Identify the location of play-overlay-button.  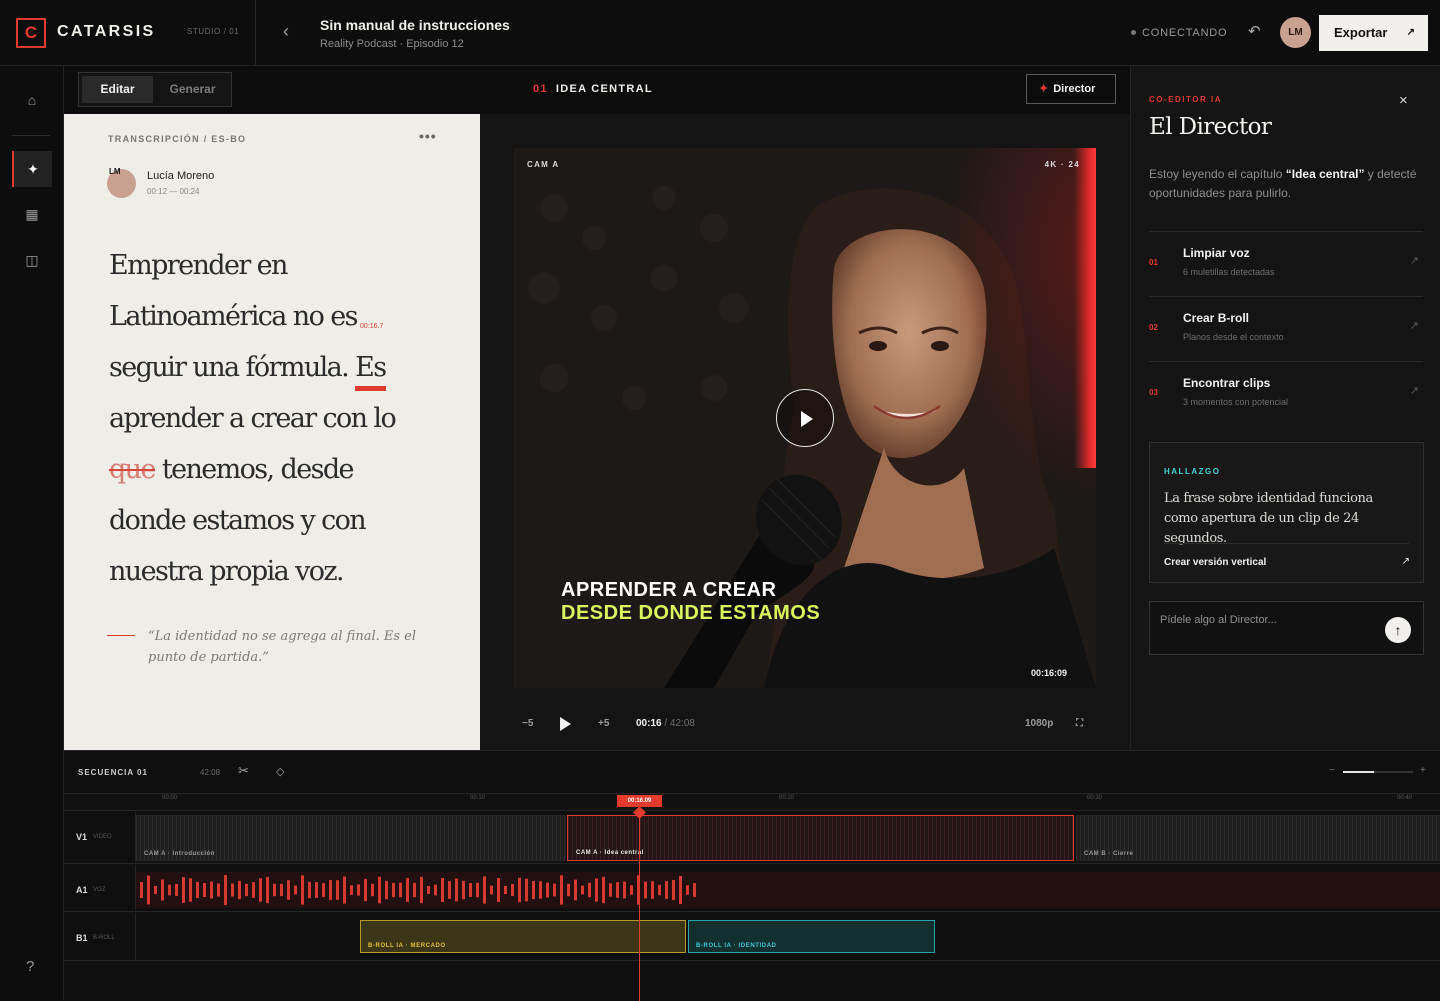
(805, 418).